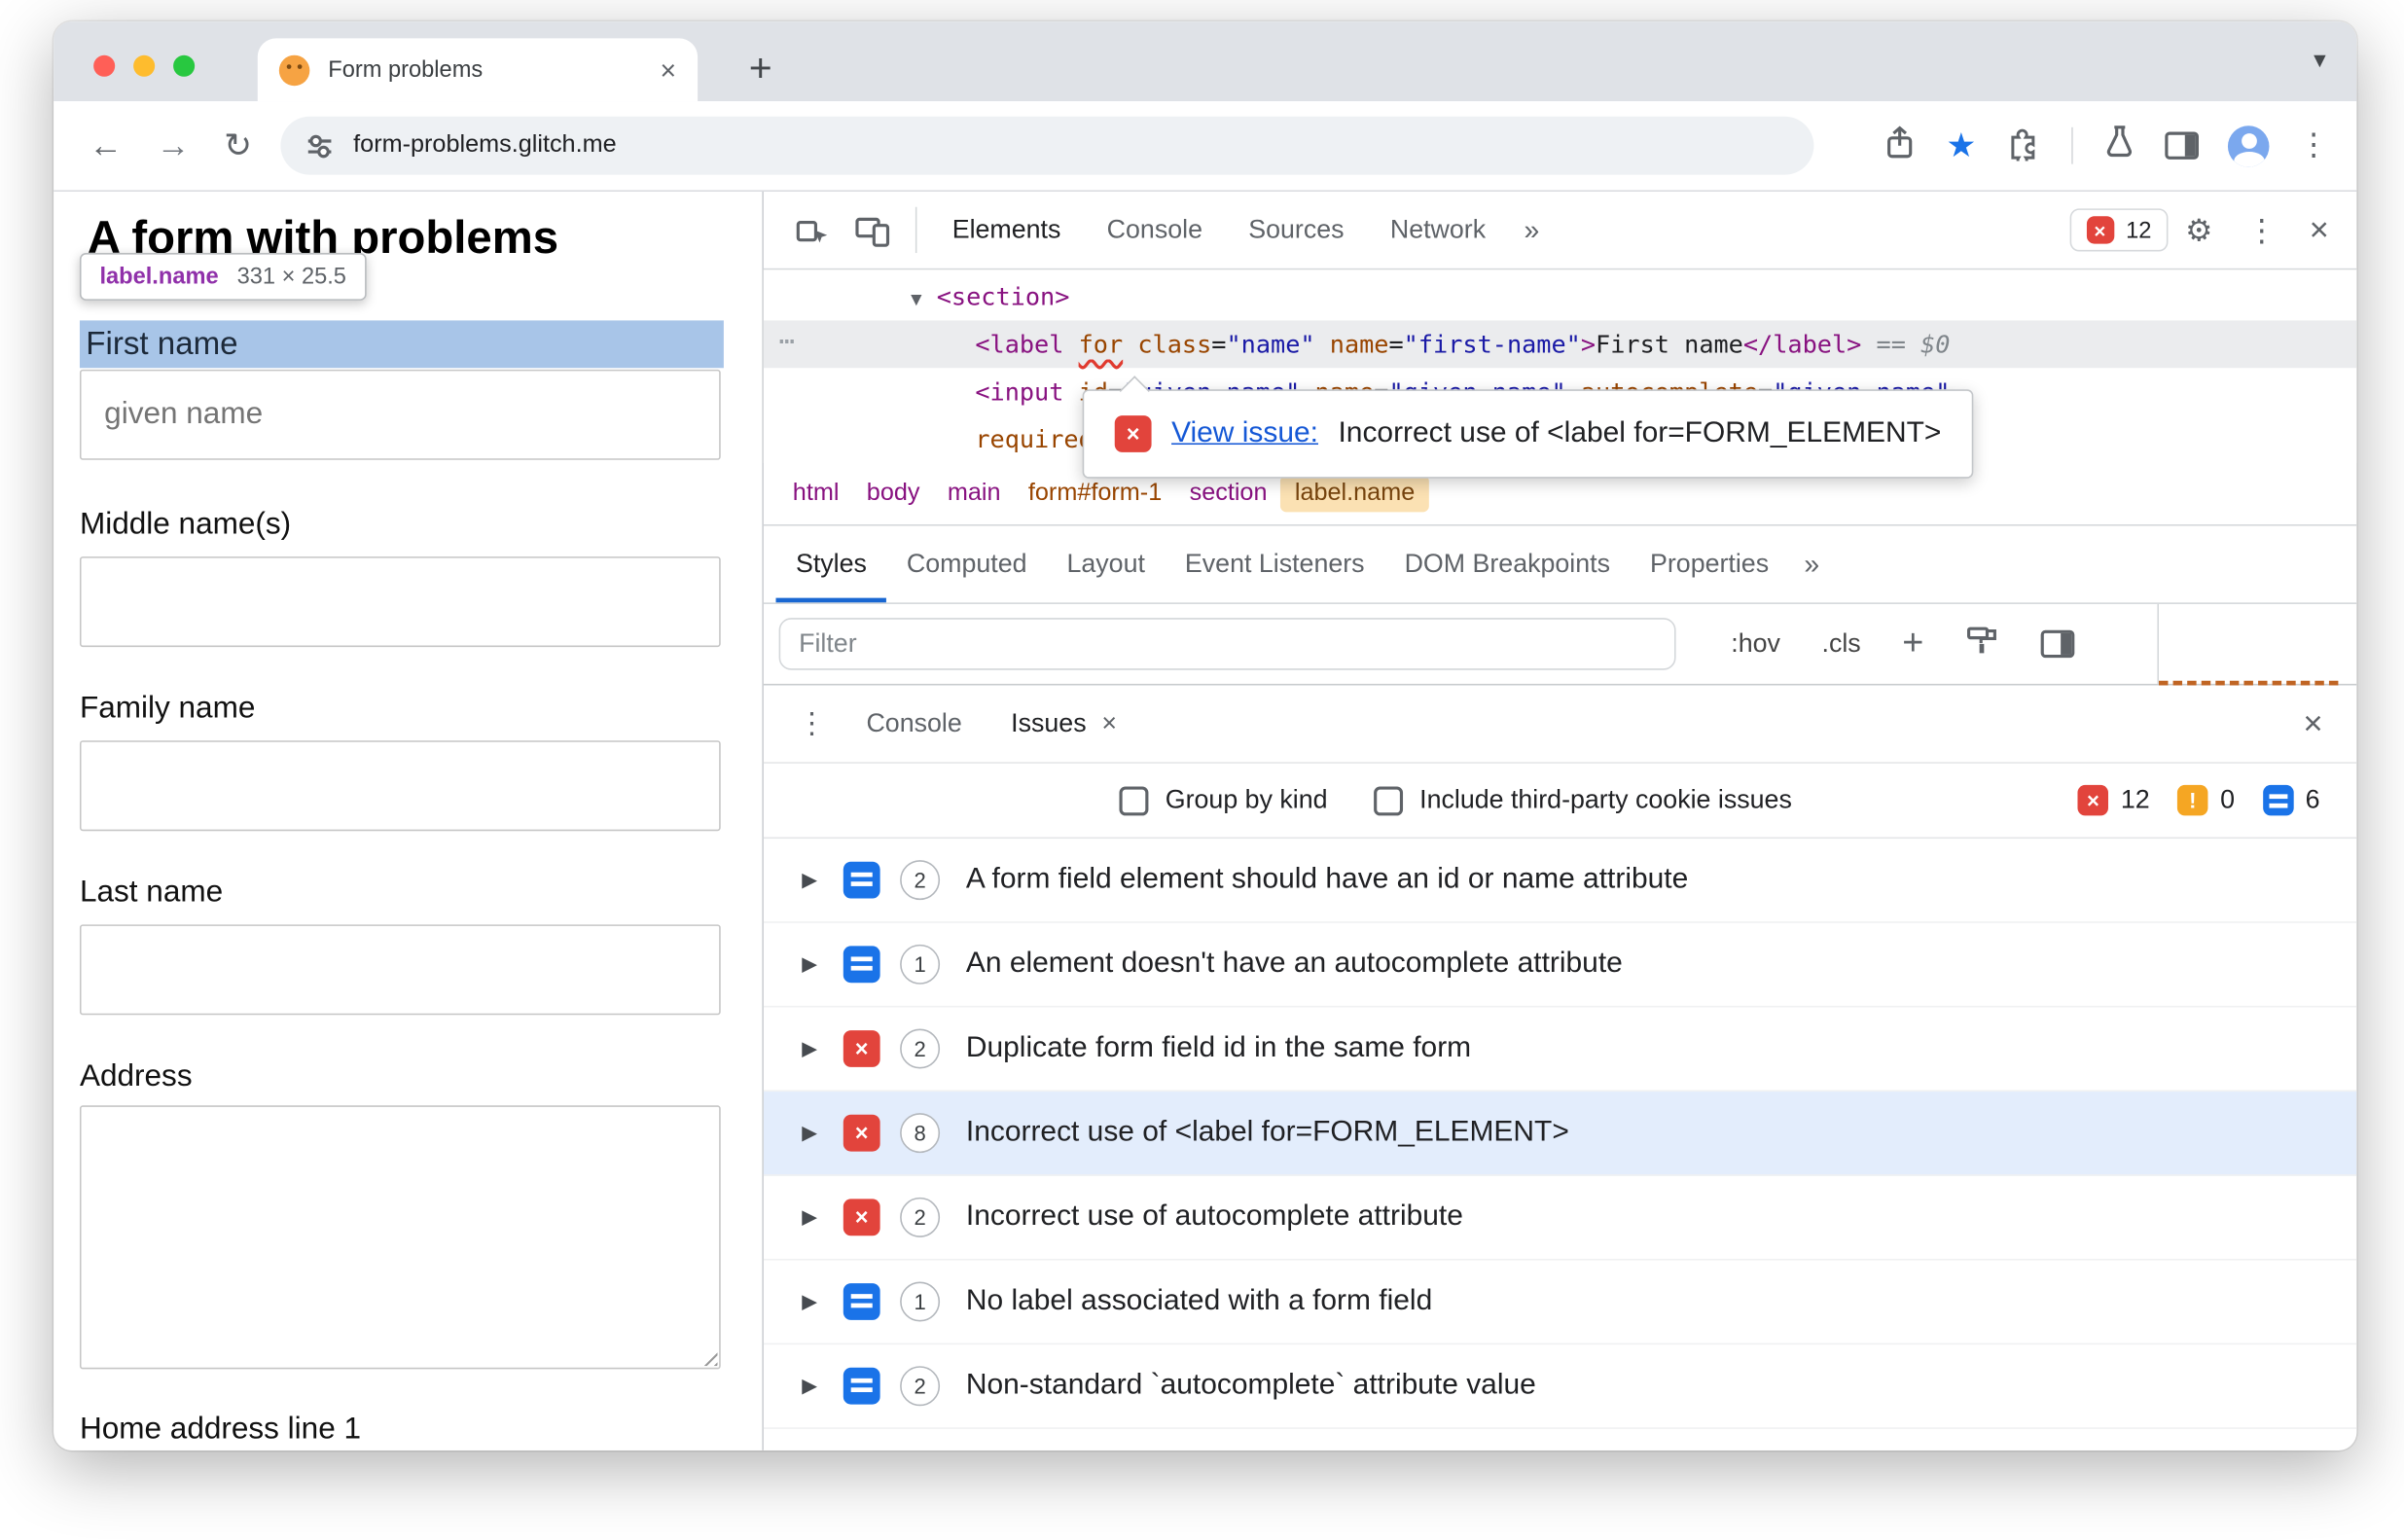 The width and height of the screenshot is (2404, 1540). I want to click on last-name-input, so click(400, 970).